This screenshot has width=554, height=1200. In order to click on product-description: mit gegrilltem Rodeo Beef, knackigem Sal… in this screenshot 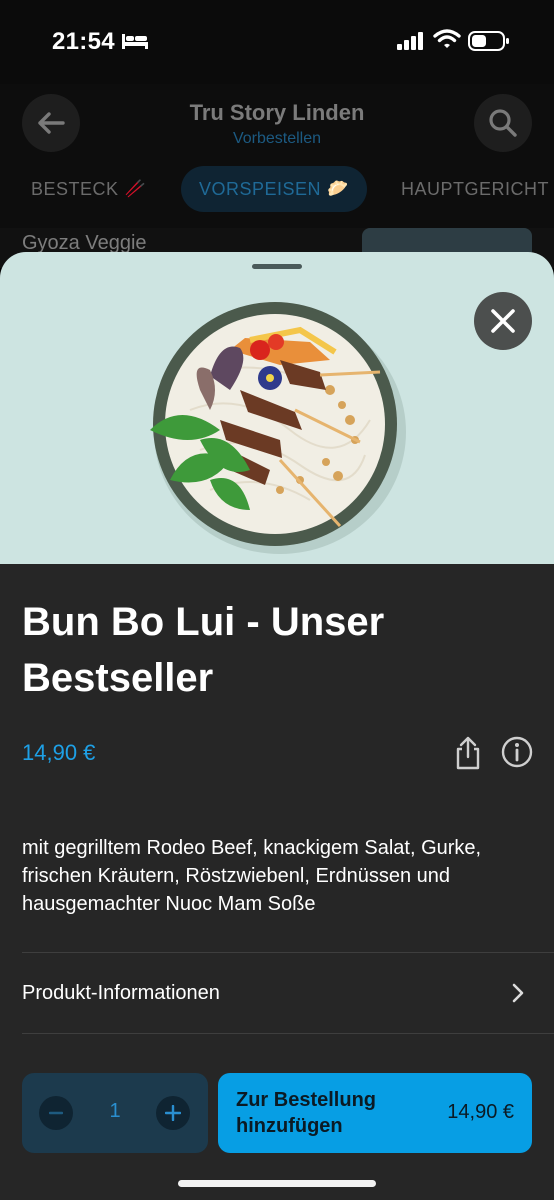, I will do `click(252, 876)`.